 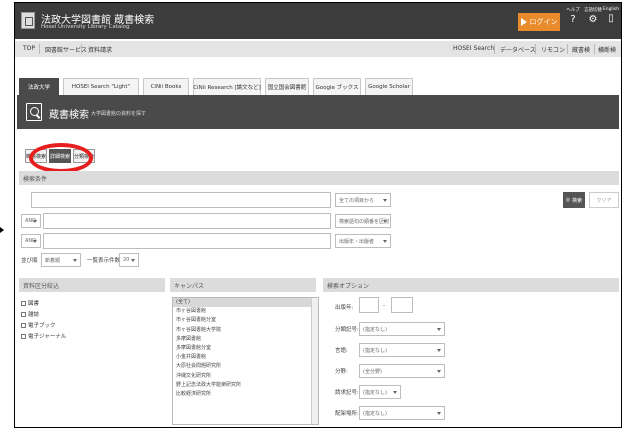 What do you see at coordinates (369, 305) in the screenshot?
I see `year-from-input` at bounding box center [369, 305].